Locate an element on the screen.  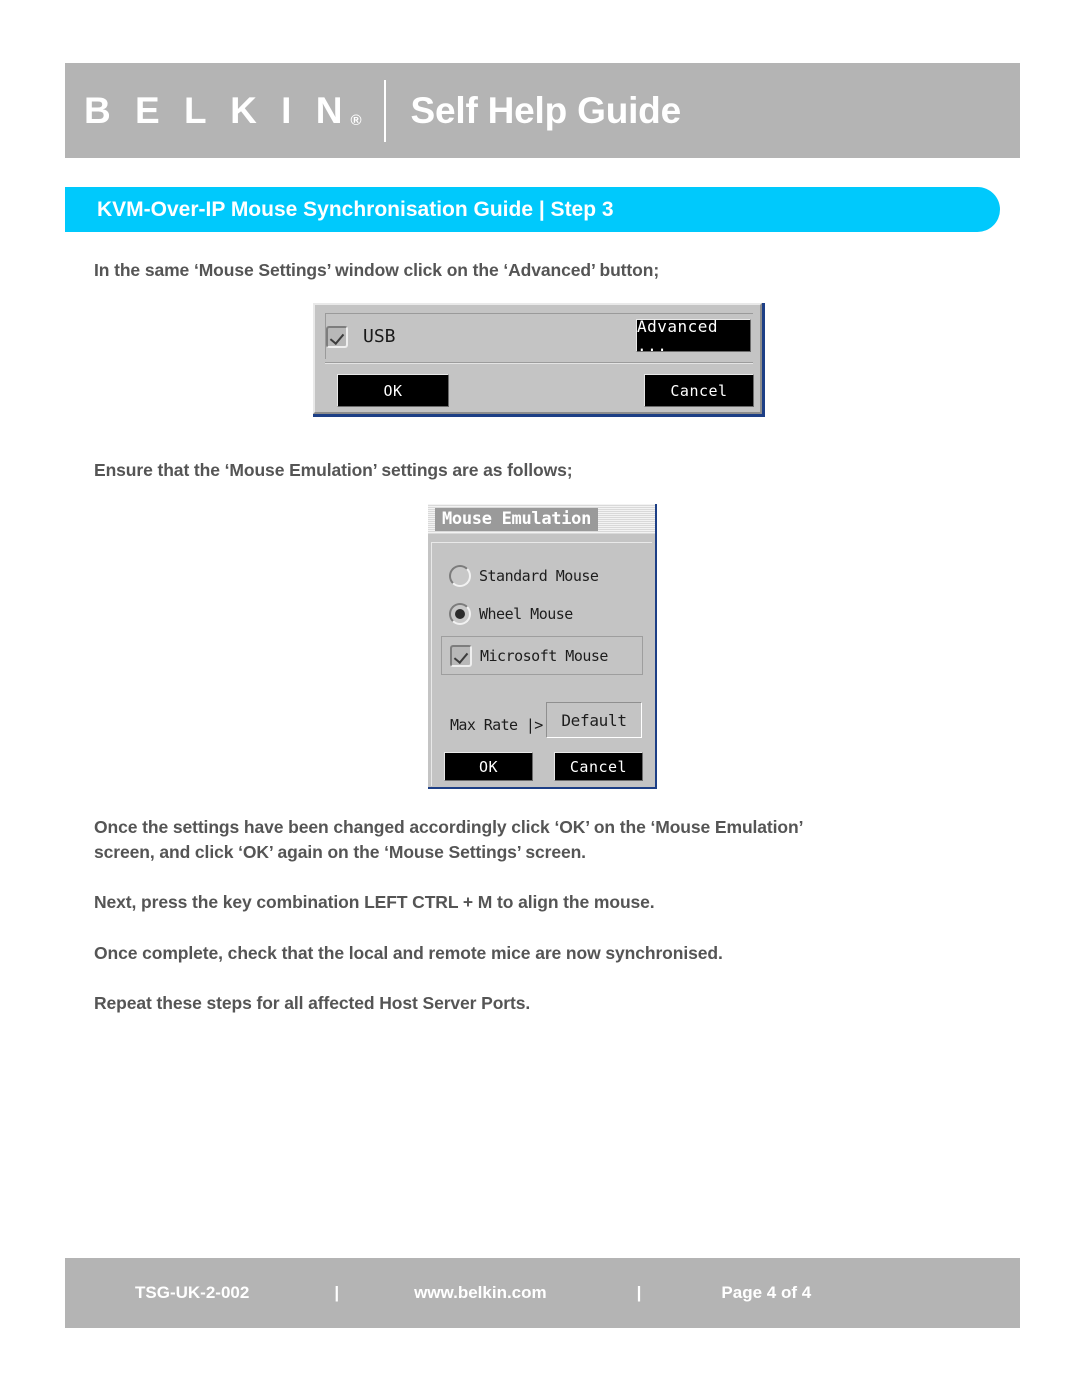
registered-trademark-icon: ® is located at coordinates (356, 120).